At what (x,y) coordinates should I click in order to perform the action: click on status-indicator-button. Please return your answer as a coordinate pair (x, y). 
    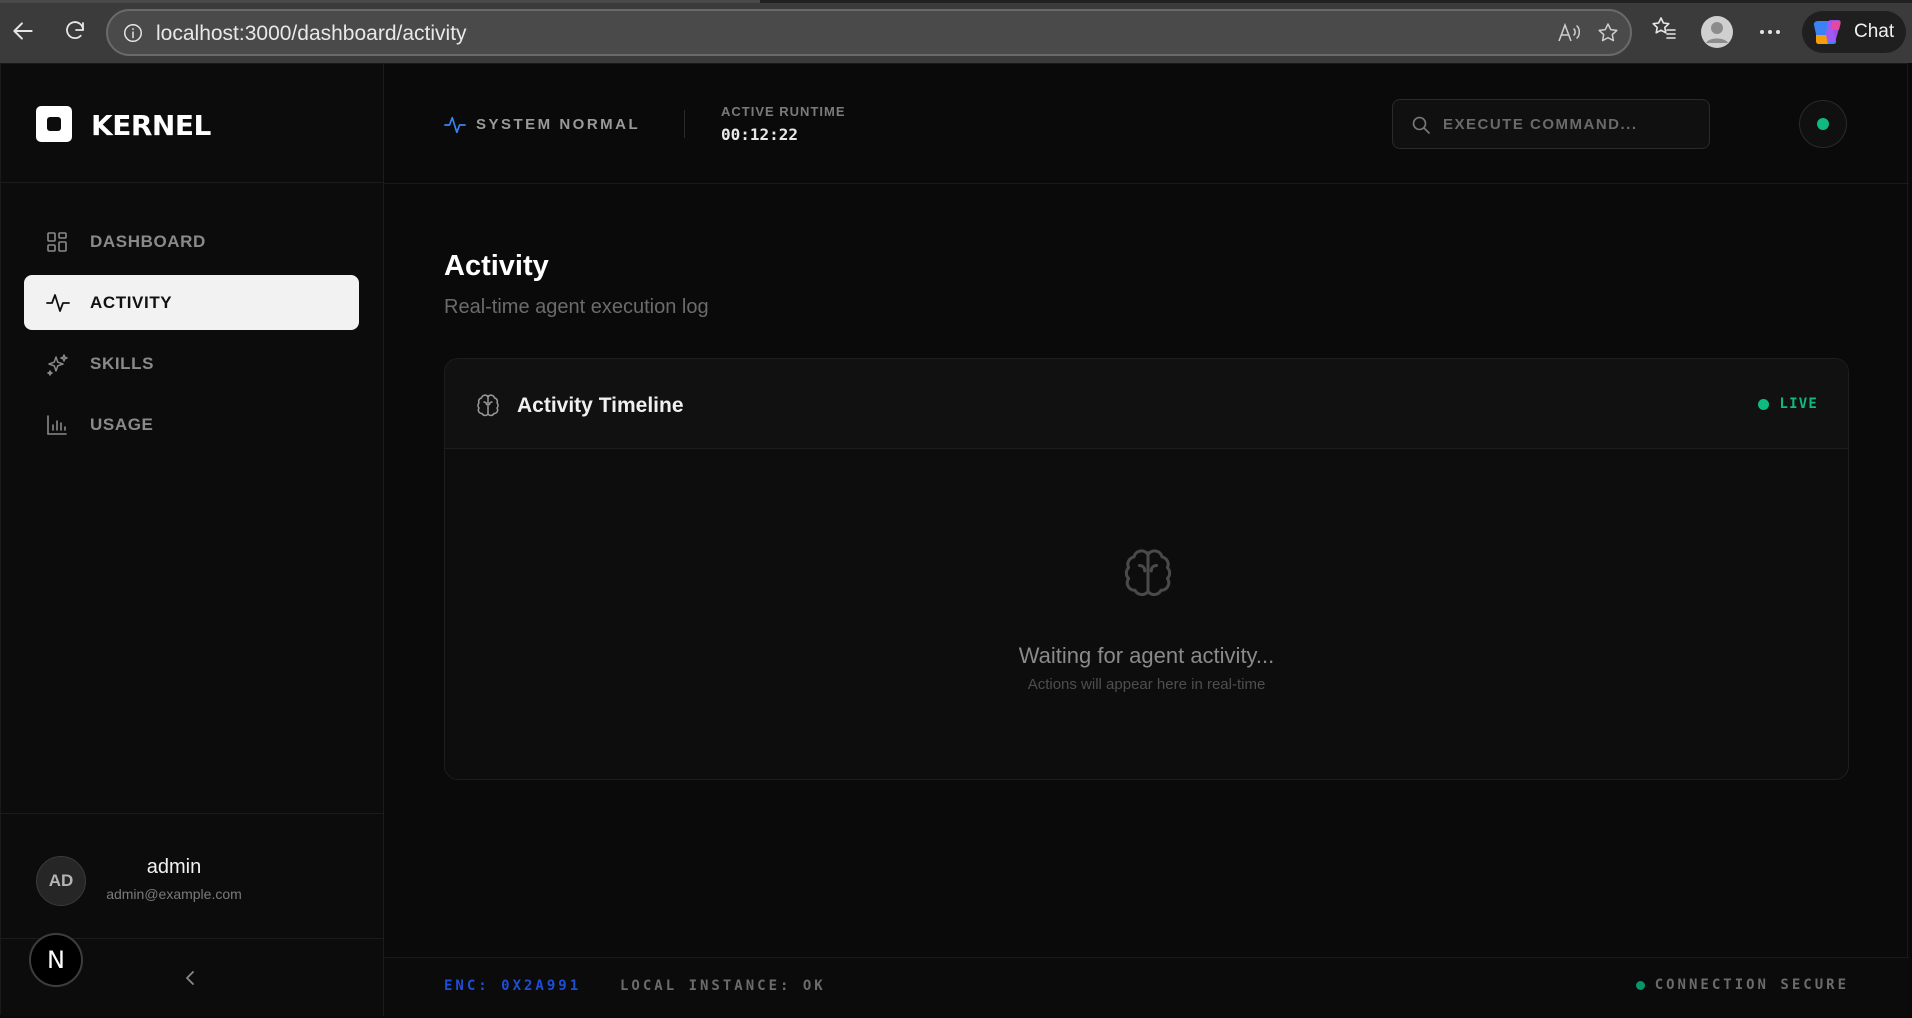
    Looking at the image, I should click on (1823, 124).